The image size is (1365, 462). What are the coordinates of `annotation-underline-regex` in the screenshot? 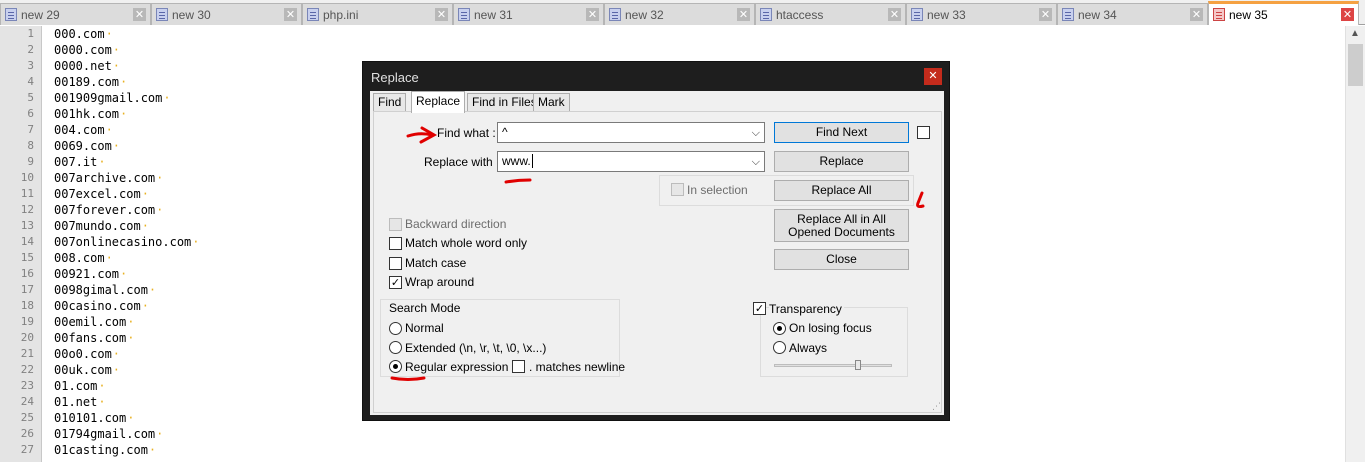 It's located at (408, 378).